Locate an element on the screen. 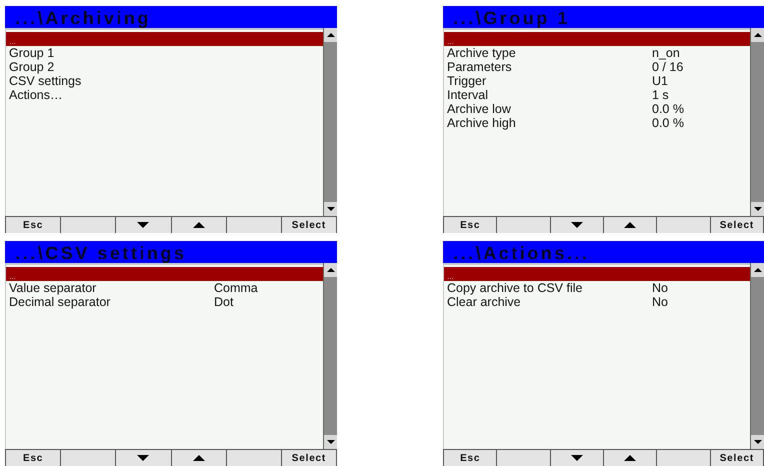  row-label: Group 2 is located at coordinates (32, 67).